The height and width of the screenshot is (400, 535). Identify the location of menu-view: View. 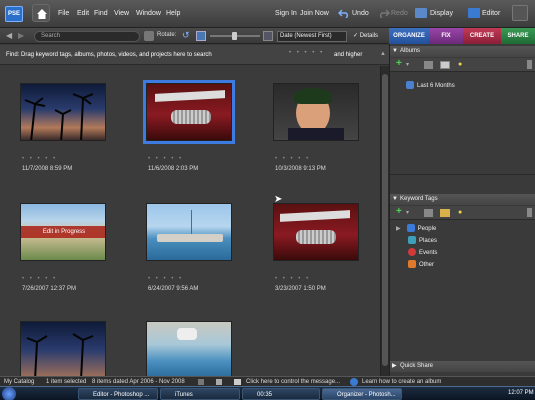
(121, 13).